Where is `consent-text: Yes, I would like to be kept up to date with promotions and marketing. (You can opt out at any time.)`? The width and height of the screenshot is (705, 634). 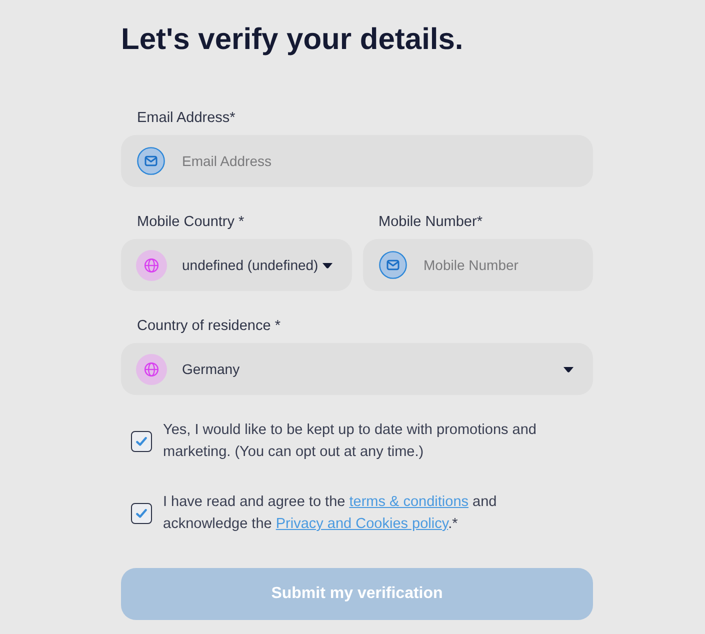
consent-text: Yes, I would like to be kept up to date with promotions and marketing. (You can opt out at any time.) is located at coordinates (350, 441).